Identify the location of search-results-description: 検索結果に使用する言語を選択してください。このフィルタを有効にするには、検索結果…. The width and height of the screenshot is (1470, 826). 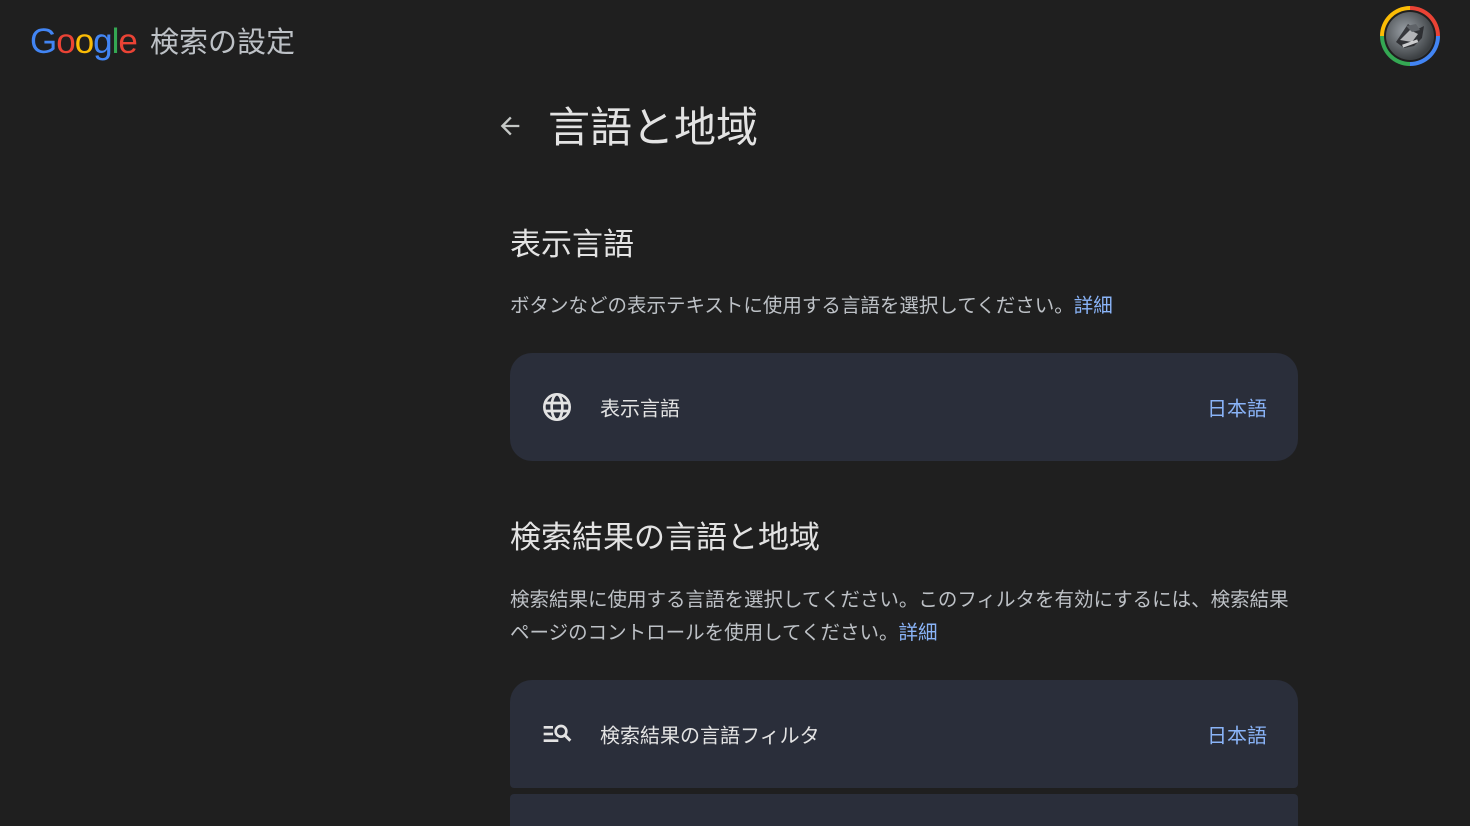
(905, 616).